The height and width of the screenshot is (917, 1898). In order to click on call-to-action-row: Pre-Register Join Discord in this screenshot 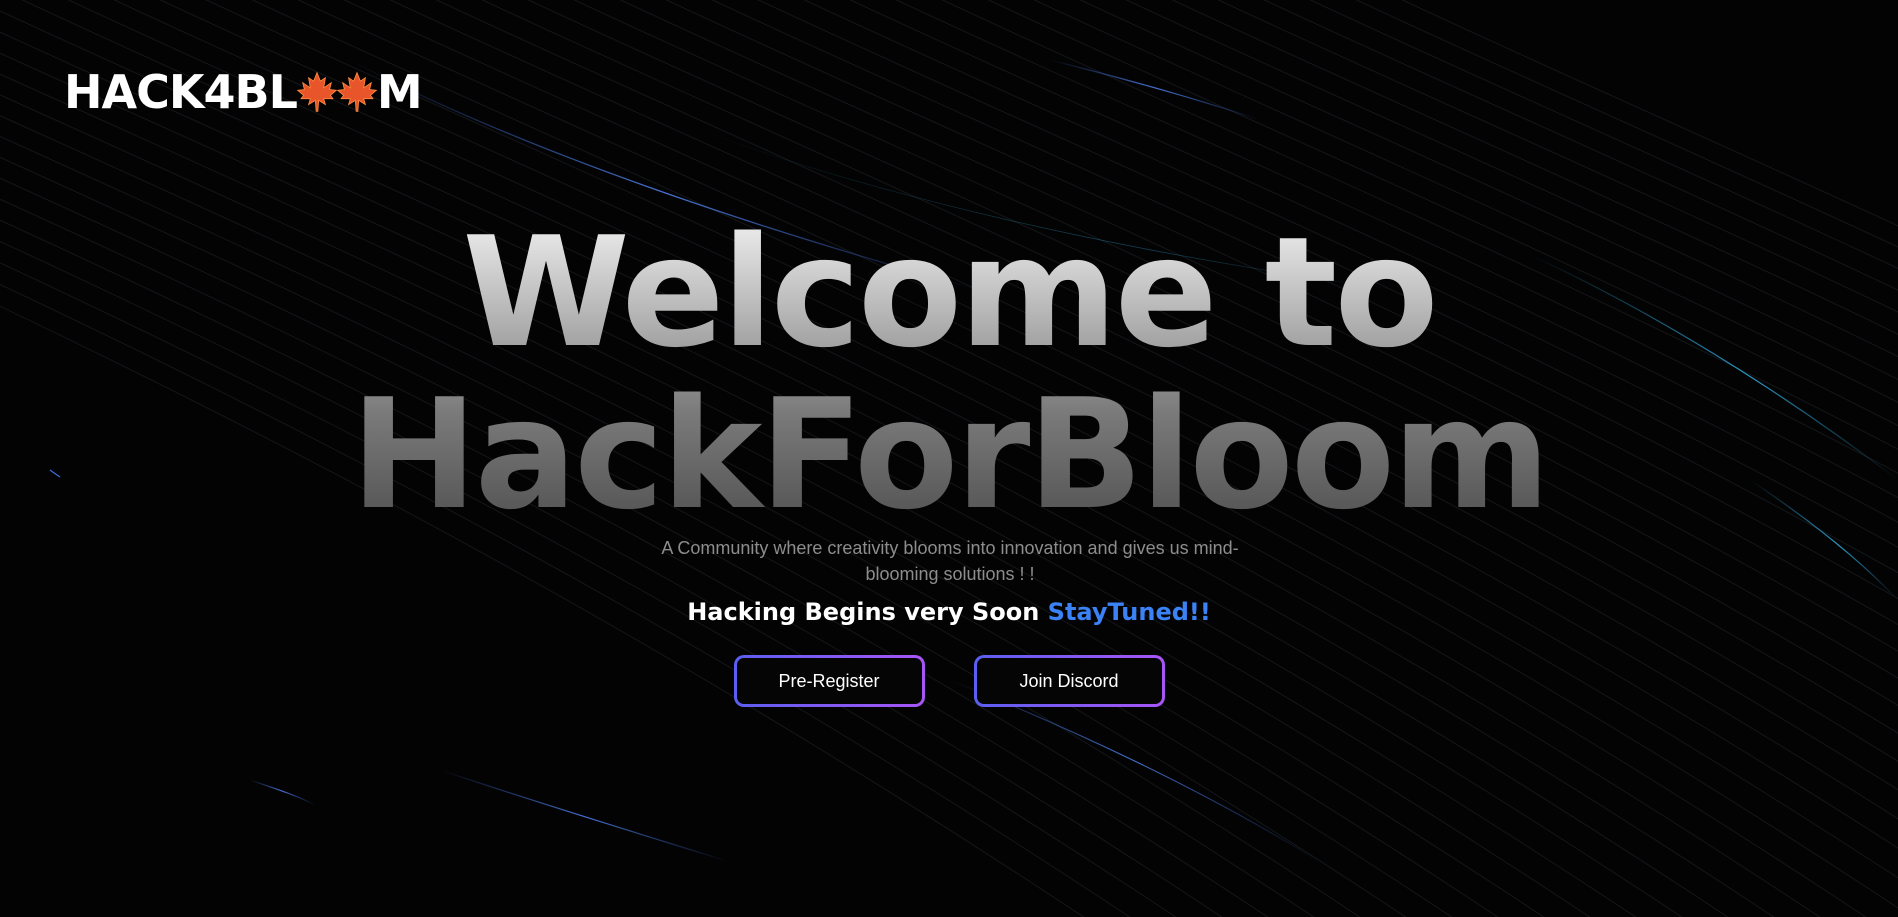, I will do `click(949, 681)`.